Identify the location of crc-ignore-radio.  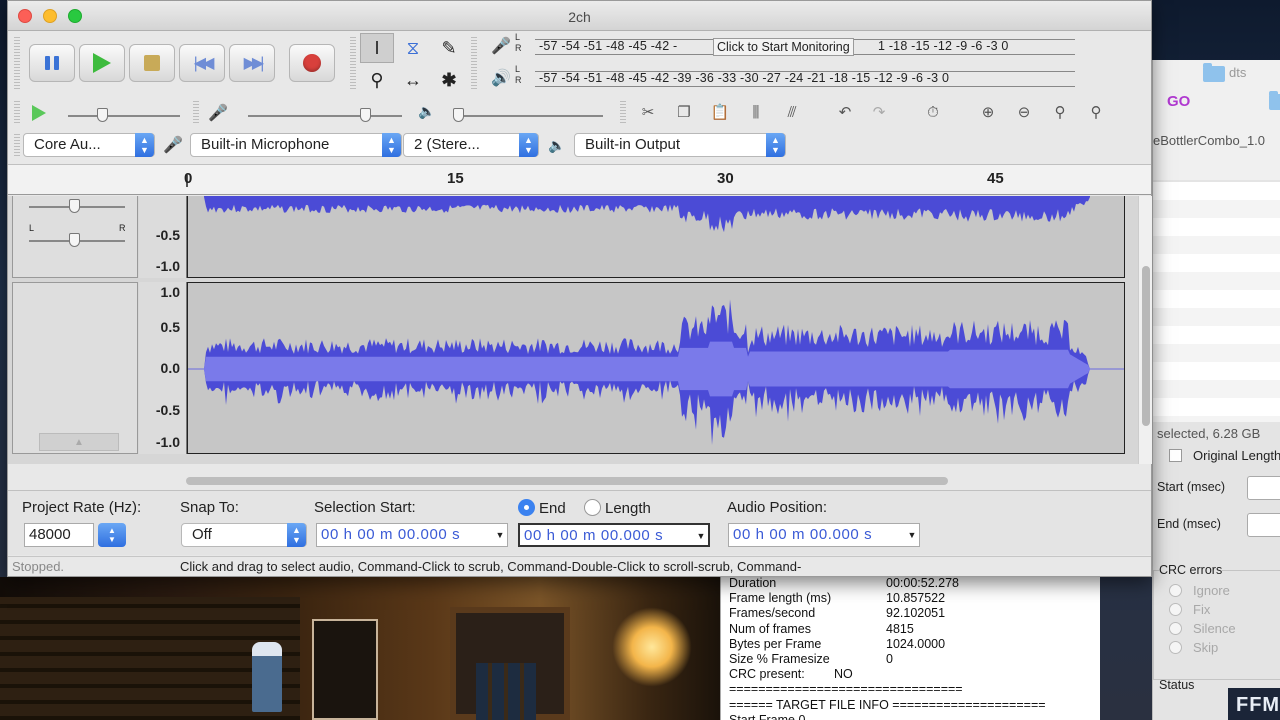
(1175, 590).